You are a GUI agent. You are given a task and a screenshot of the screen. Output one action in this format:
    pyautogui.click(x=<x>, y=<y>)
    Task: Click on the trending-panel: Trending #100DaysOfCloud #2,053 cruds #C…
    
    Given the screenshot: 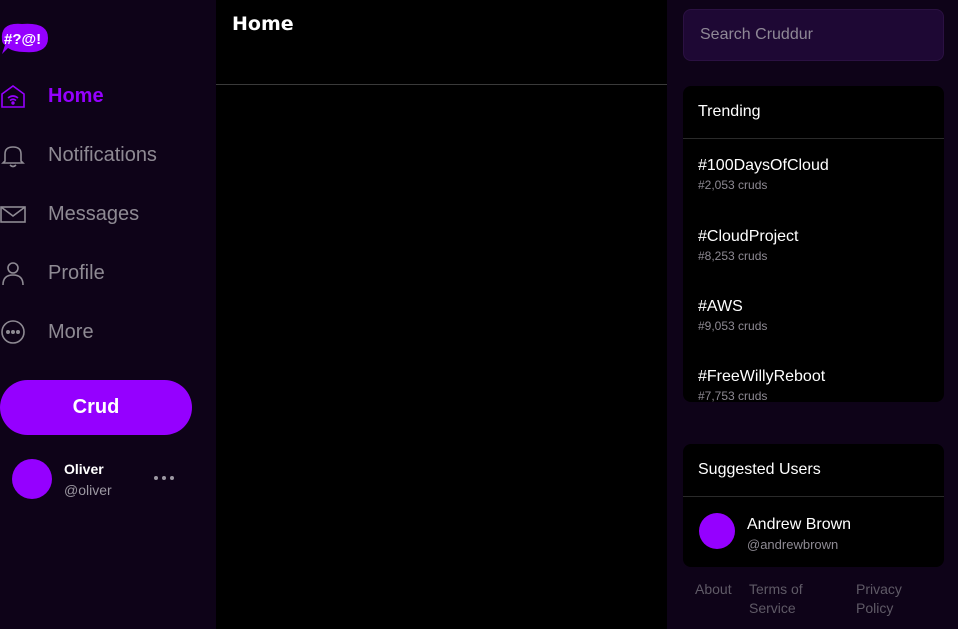 What is the action you would take?
    pyautogui.click(x=813, y=244)
    